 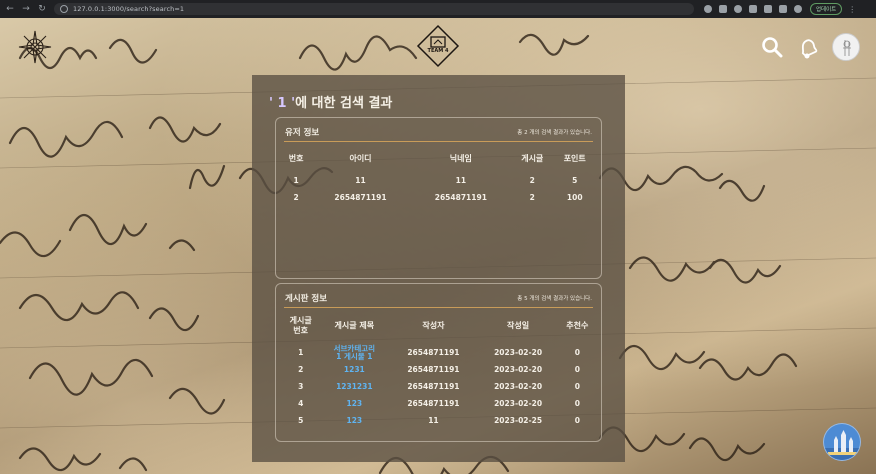 I want to click on post-number: 2, so click(x=301, y=369).